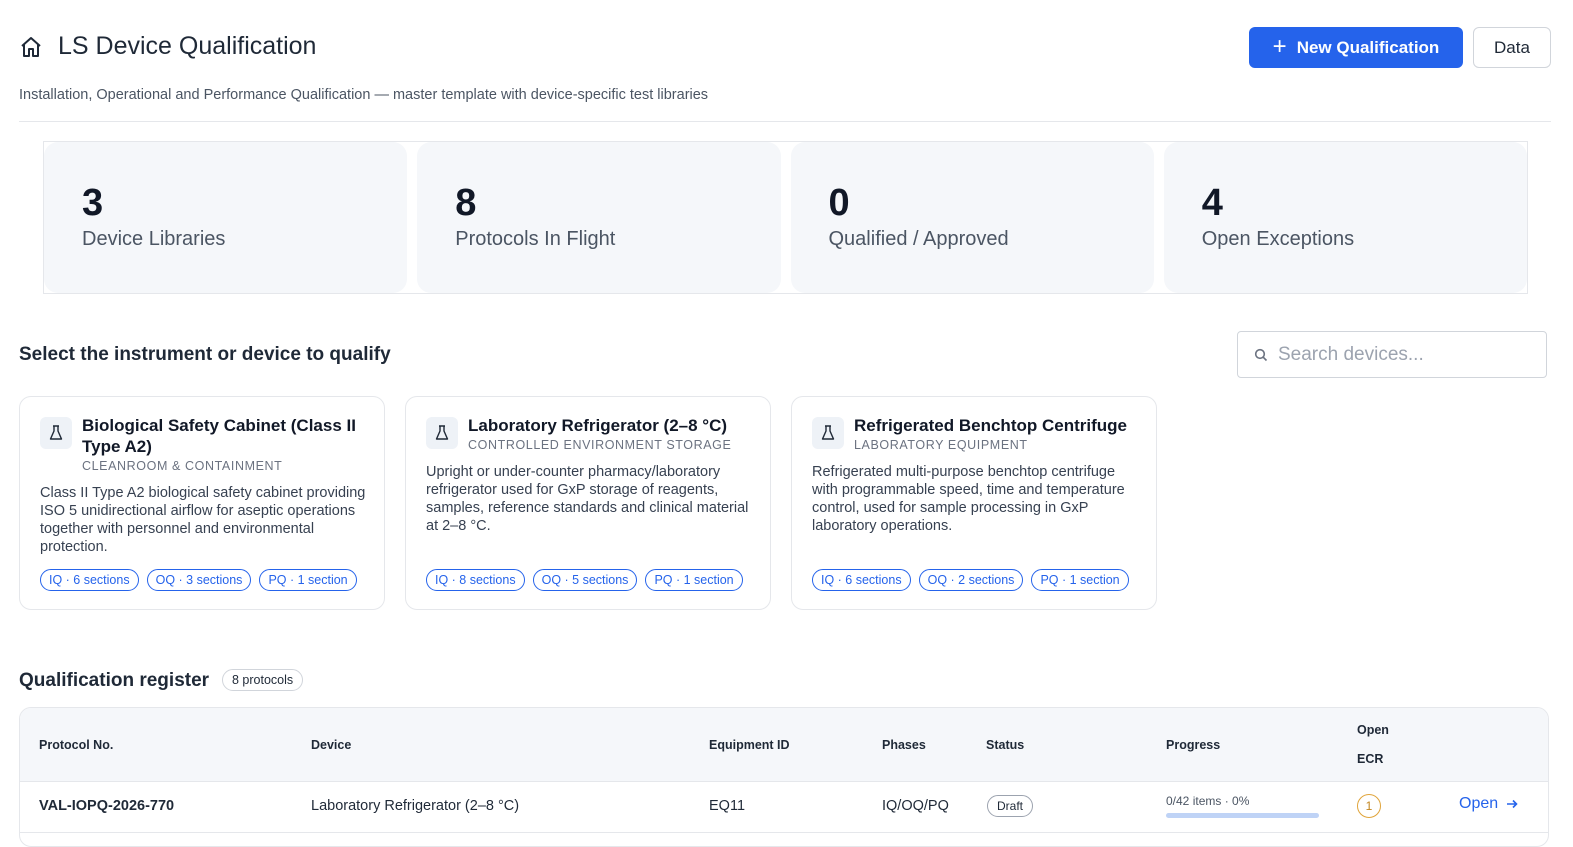 The image size is (1573, 847). I want to click on chip-oq: OQ · 3 sections, so click(199, 580).